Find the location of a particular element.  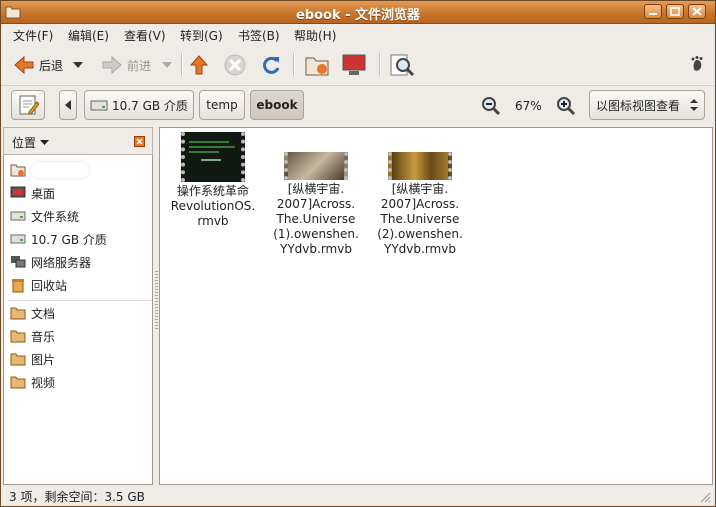

crumb-temp-button: temp is located at coordinates (222, 105).